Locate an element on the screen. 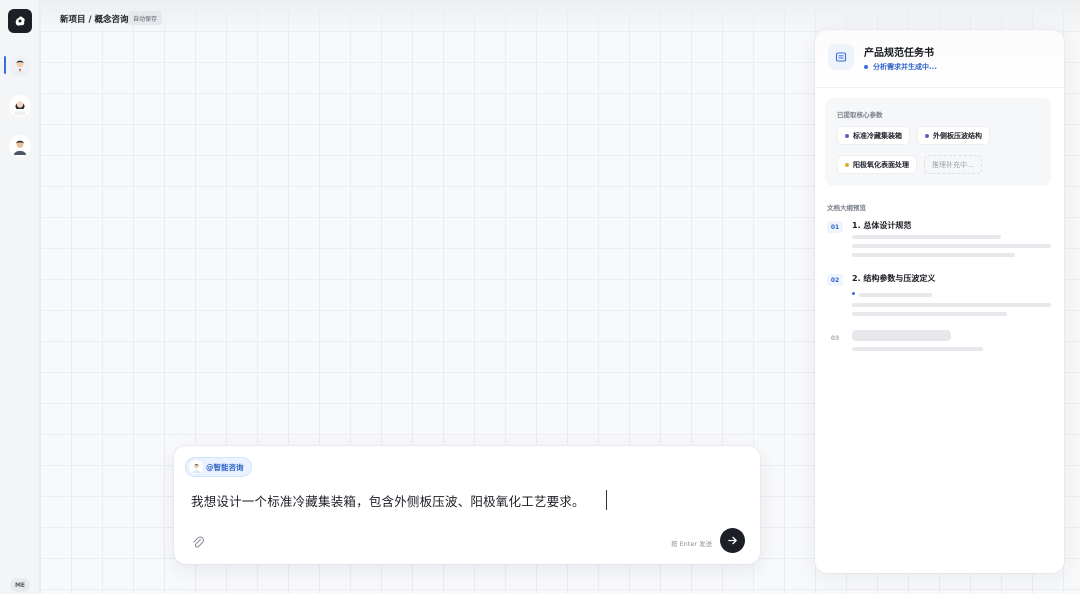 This screenshot has height=594, width=1080. mention-label: @智能咨询 is located at coordinates (225, 467).